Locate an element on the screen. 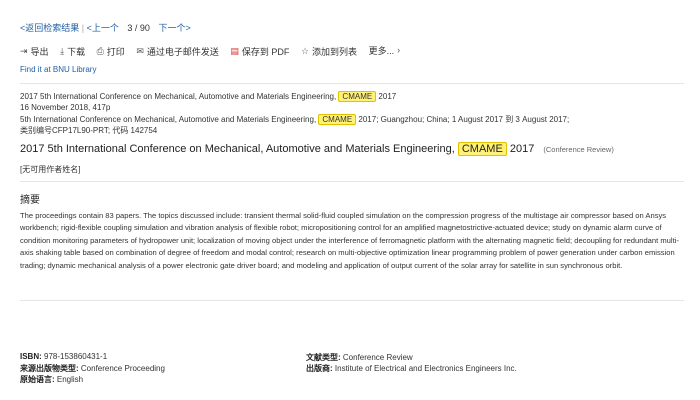 Image resolution: width=700 pixels, height=400 pixels. source-year-text: 2017 is located at coordinates (386, 96).